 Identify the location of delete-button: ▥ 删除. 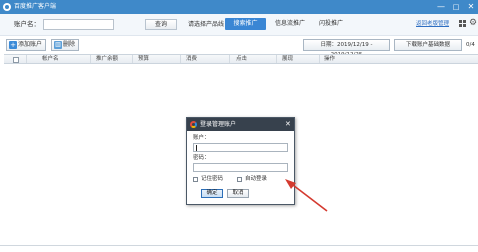
(65, 45).